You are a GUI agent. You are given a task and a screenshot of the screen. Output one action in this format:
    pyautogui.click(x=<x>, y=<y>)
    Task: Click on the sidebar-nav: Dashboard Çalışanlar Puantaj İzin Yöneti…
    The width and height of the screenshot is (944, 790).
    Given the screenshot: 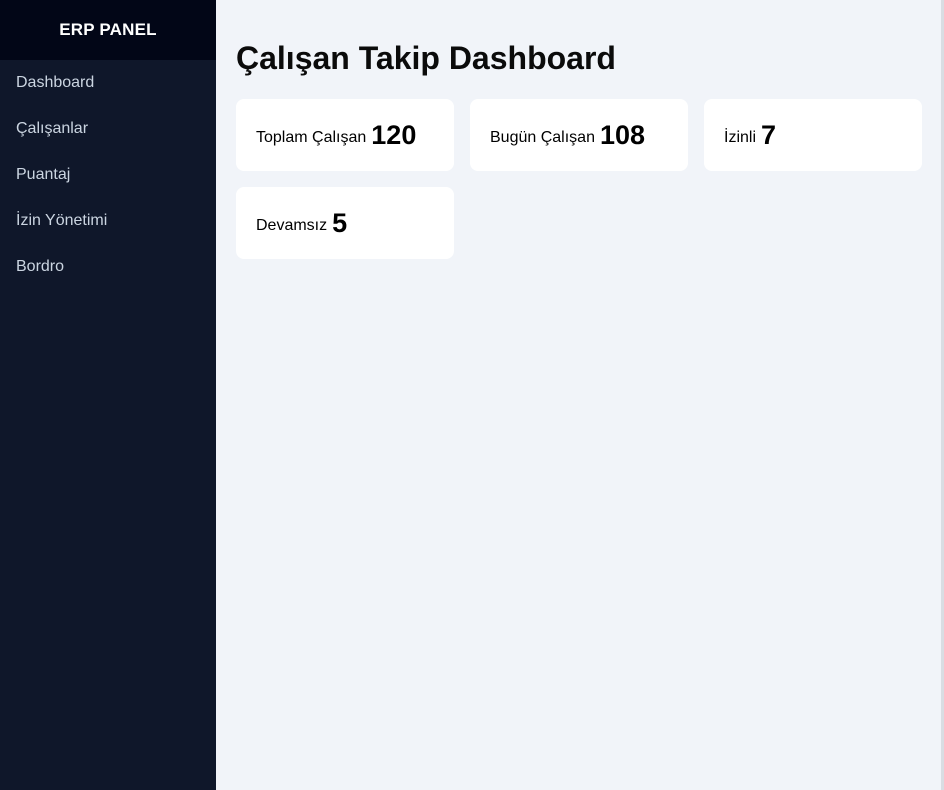 What is the action you would take?
    pyautogui.click(x=108, y=176)
    